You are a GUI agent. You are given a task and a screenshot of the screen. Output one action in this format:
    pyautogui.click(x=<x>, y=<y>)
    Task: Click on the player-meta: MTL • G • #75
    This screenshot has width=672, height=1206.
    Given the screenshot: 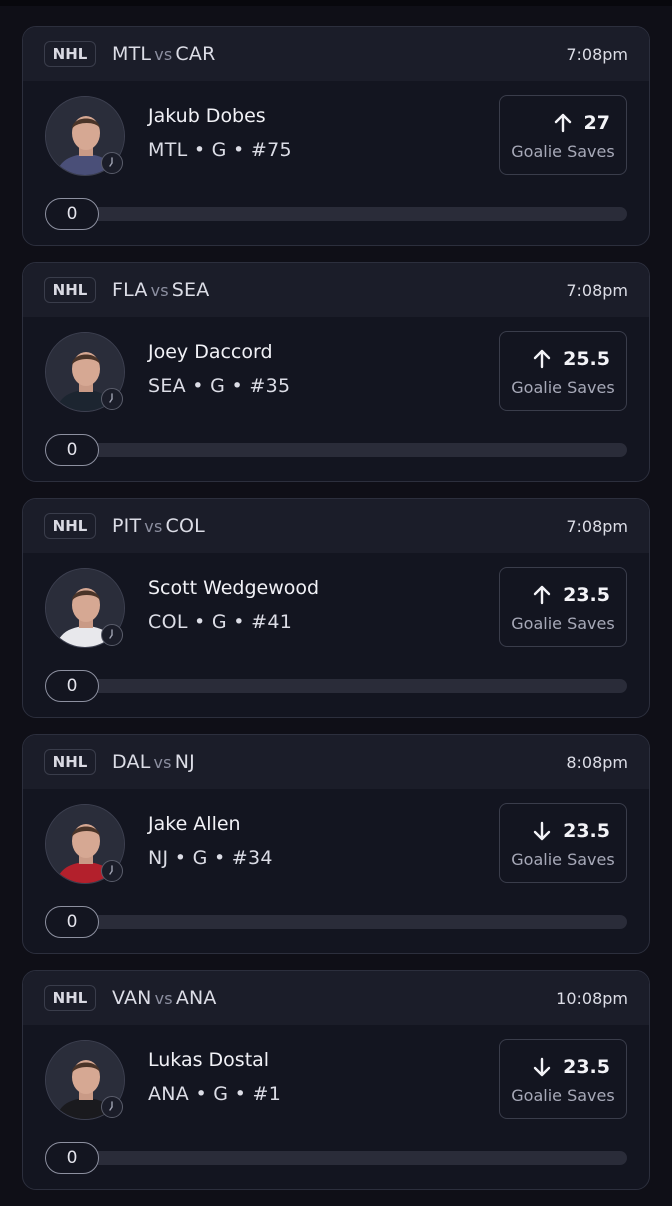 What is the action you would take?
    pyautogui.click(x=220, y=150)
    